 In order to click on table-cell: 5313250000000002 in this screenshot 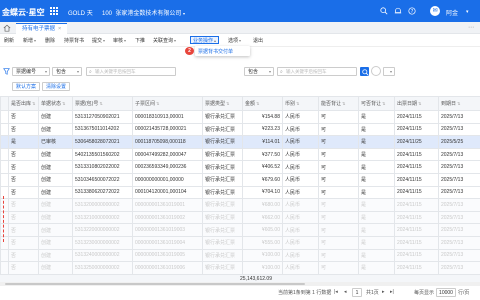, I will do `click(102, 268)`.